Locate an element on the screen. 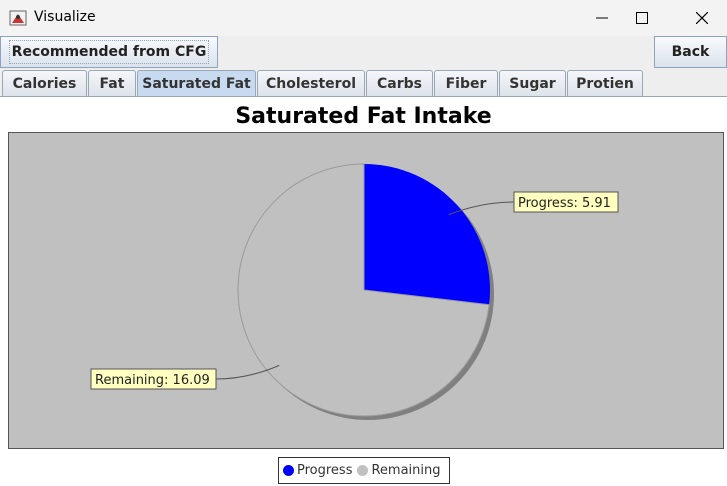  slice-label-remaining: Remaining: 16.09 is located at coordinates (152, 380).